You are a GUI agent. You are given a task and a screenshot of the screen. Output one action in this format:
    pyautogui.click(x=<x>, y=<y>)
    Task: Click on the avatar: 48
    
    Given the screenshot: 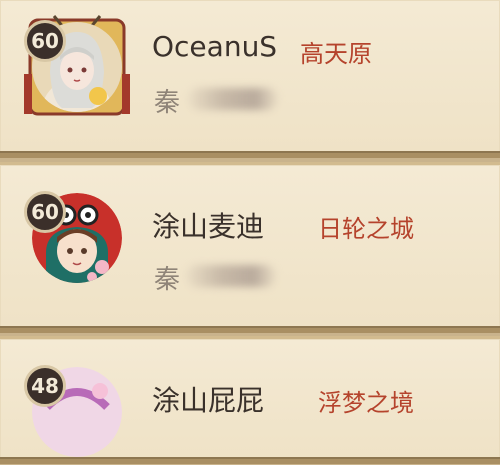 What is the action you would take?
    pyautogui.click(x=77, y=412)
    